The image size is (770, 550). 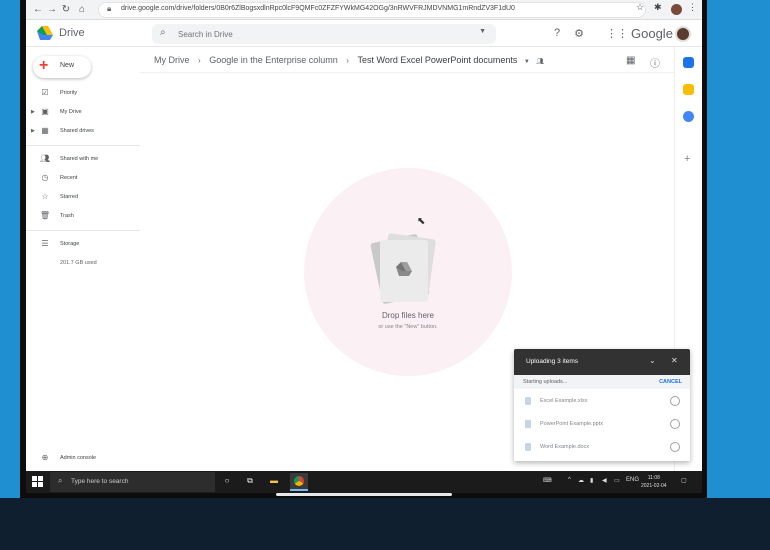 I want to click on file-card-front, so click(x=404, y=271).